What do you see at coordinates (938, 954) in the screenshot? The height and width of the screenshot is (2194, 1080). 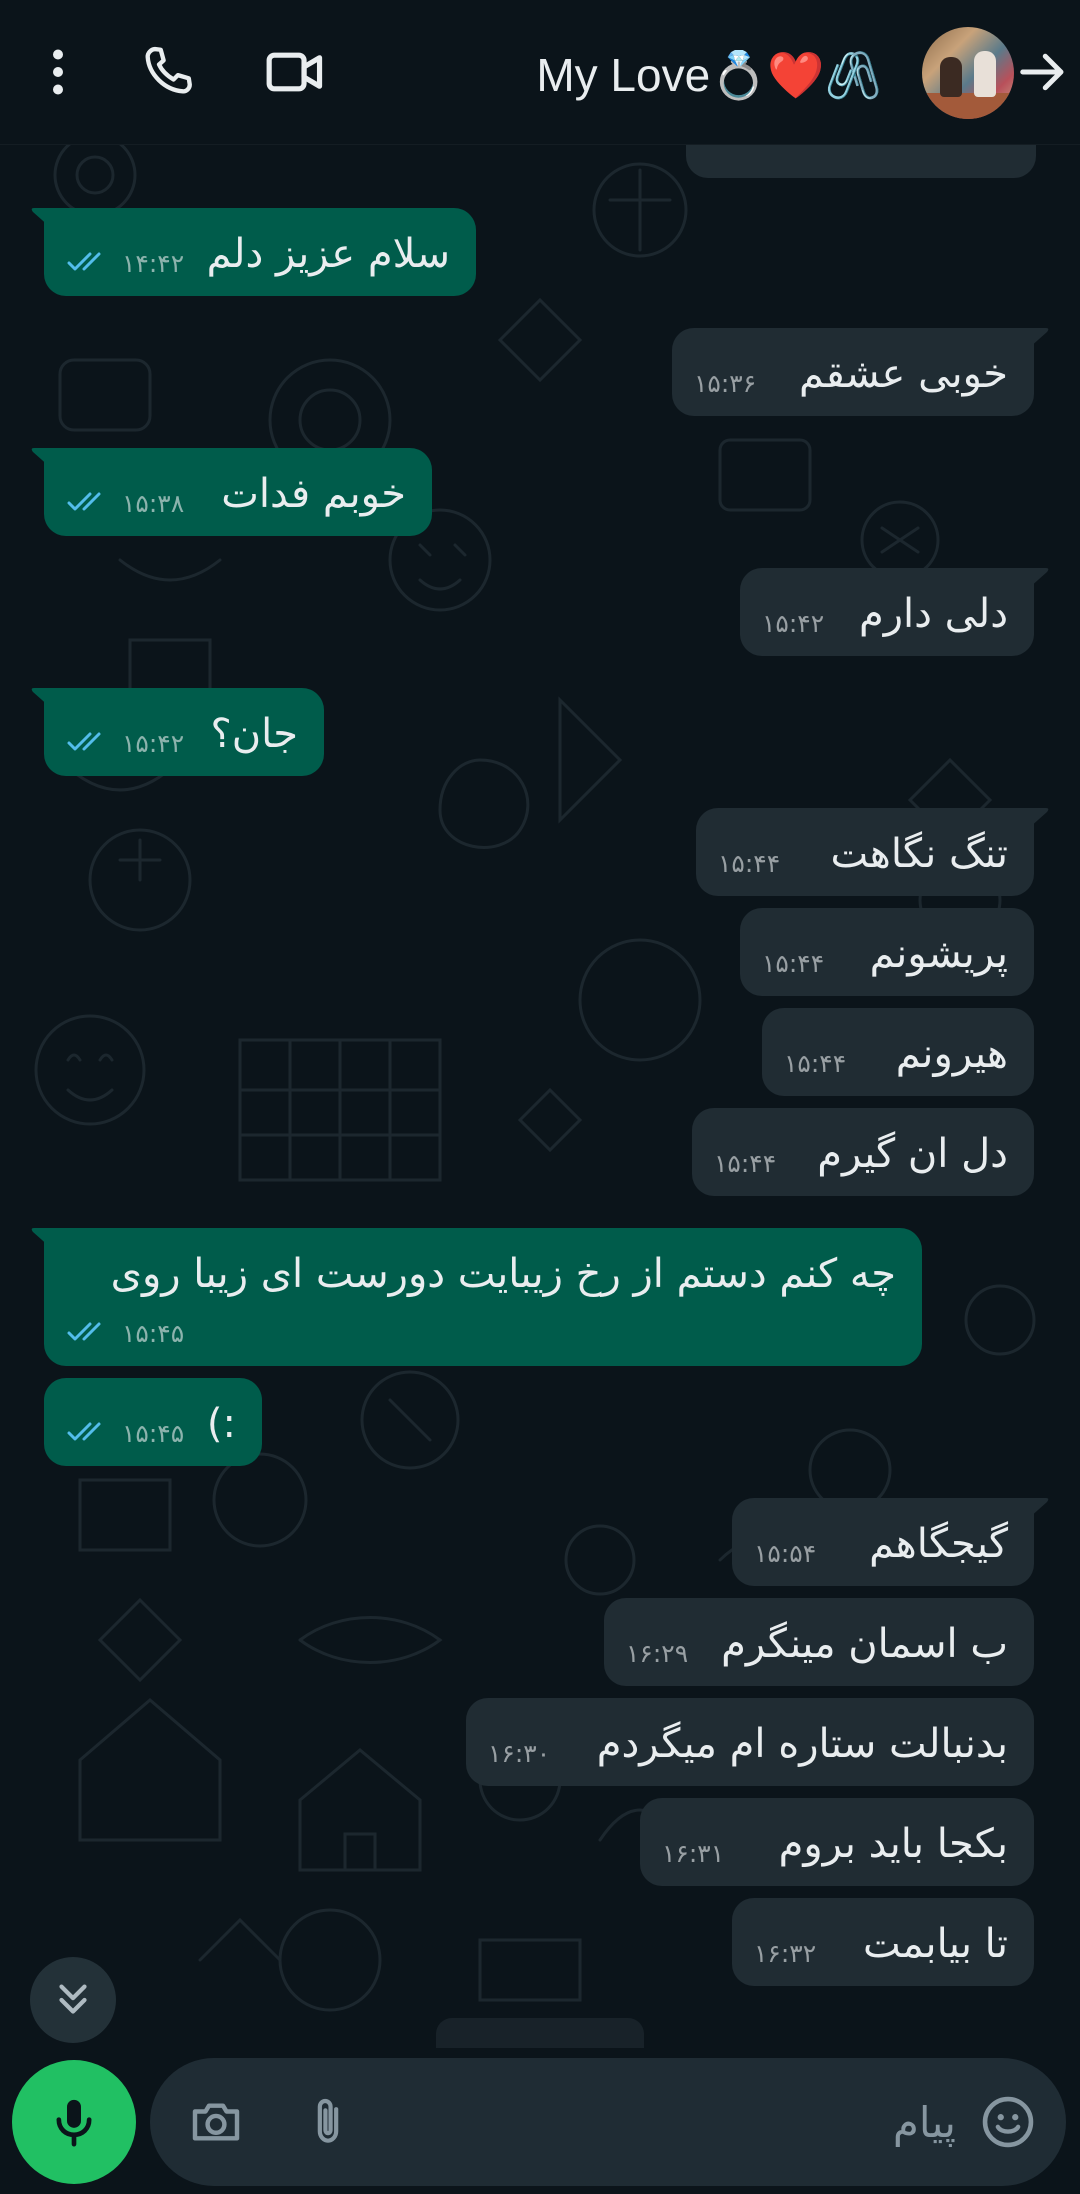 I see `message-text: پریشونم` at bounding box center [938, 954].